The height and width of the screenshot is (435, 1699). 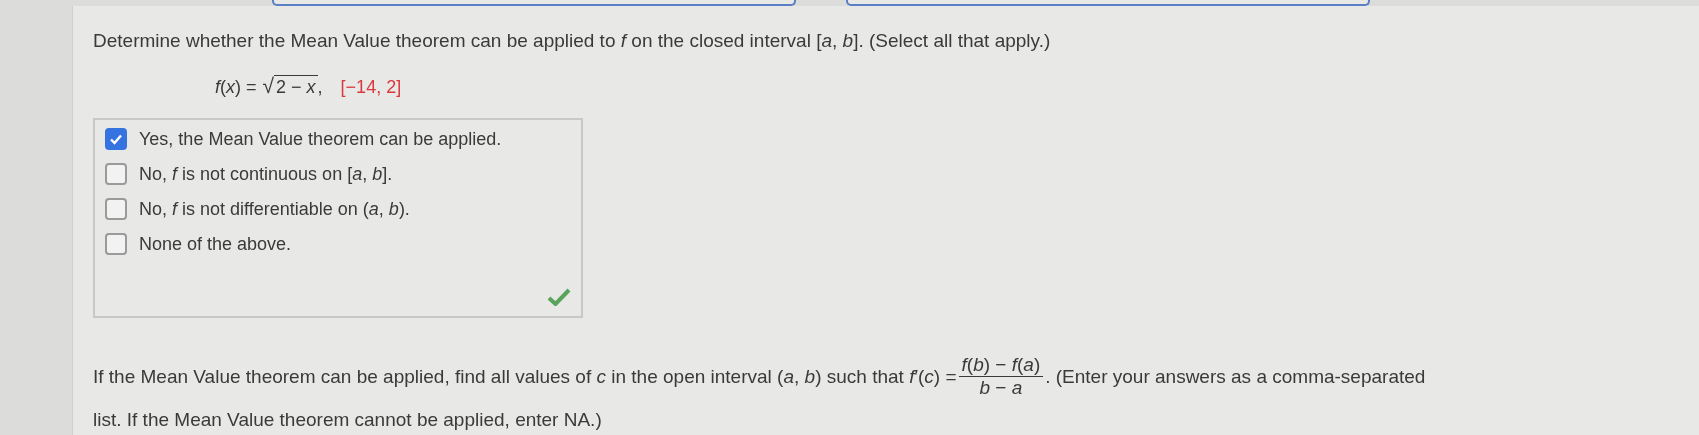 What do you see at coordinates (215, 244) in the screenshot?
I see `choice-label: None of the above.` at bounding box center [215, 244].